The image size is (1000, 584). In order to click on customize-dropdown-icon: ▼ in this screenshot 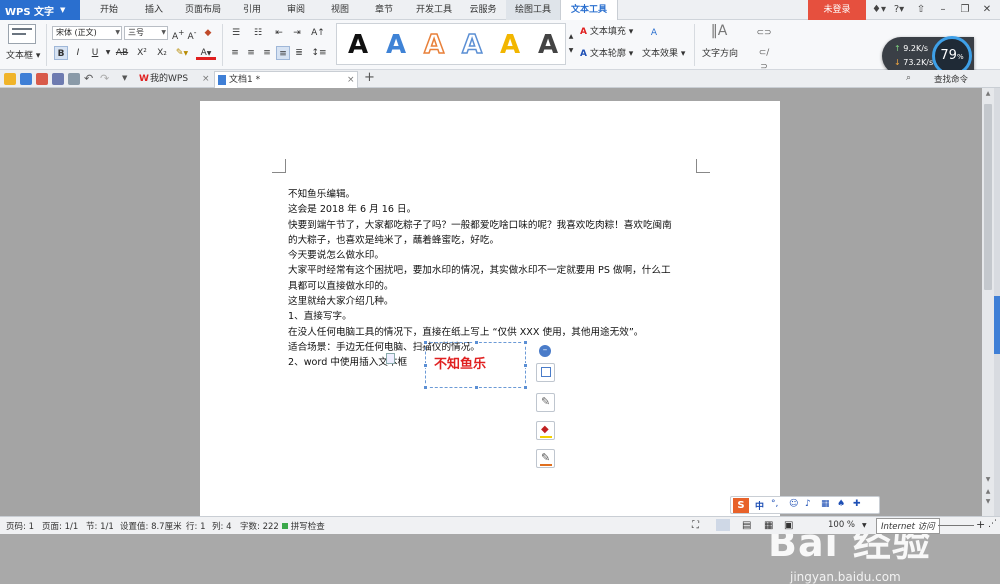, I will do `click(124, 78)`.